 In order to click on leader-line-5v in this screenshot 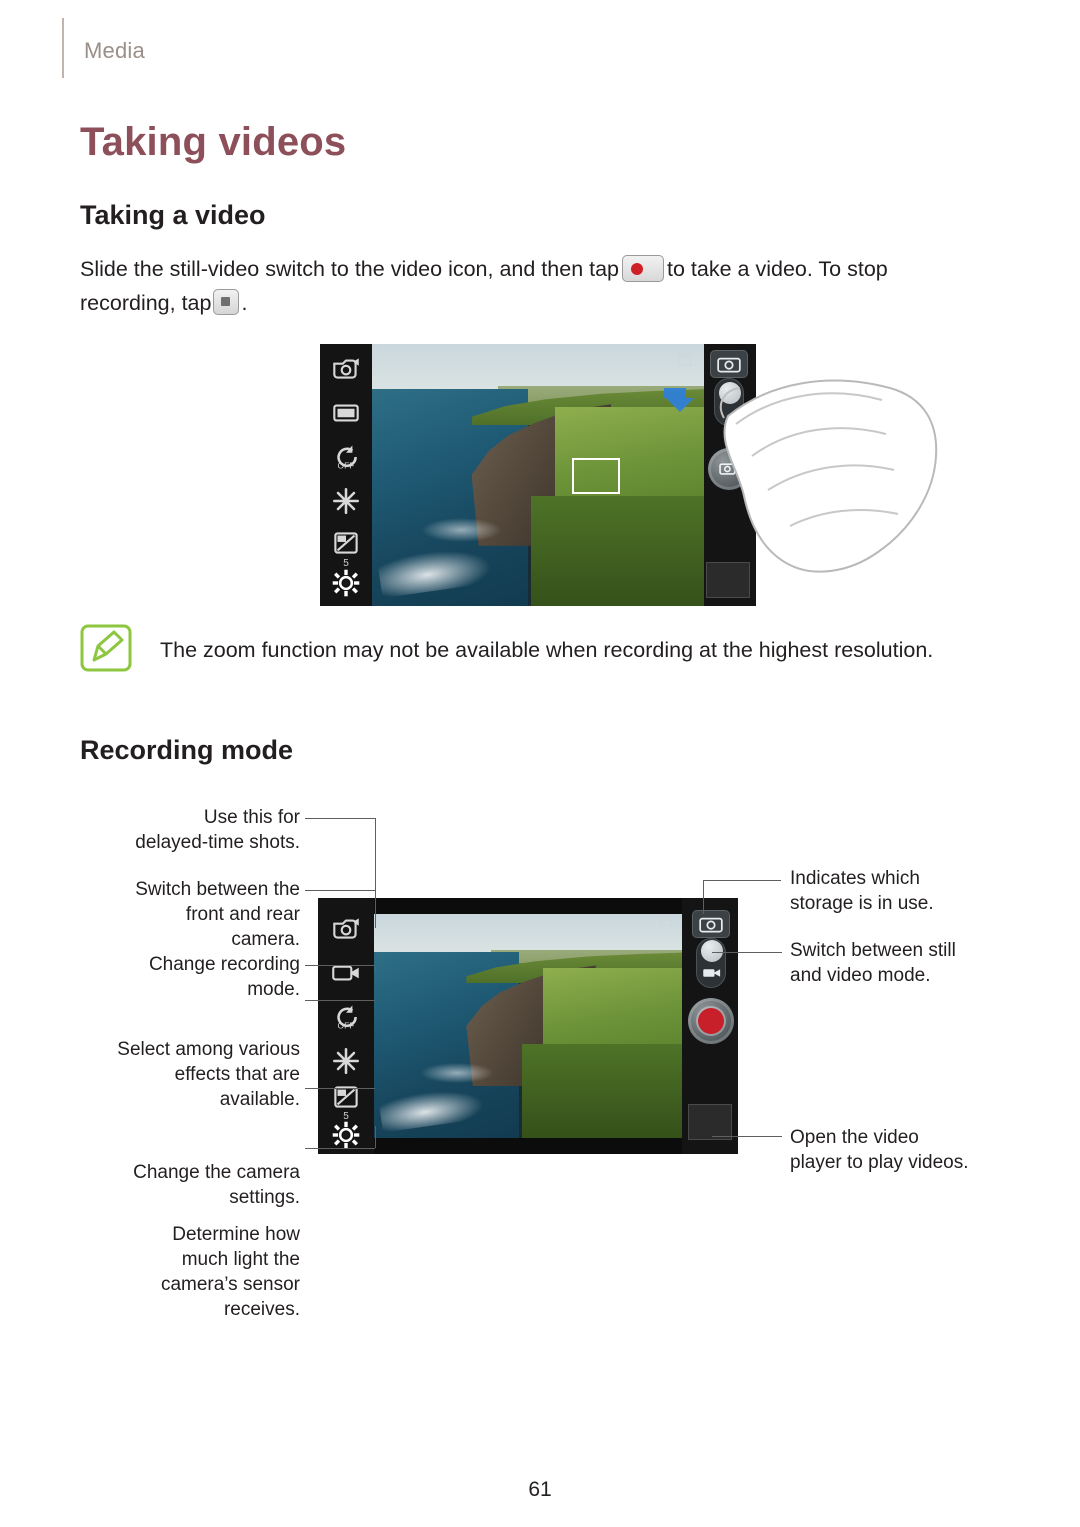, I will do `click(375, 1137)`.